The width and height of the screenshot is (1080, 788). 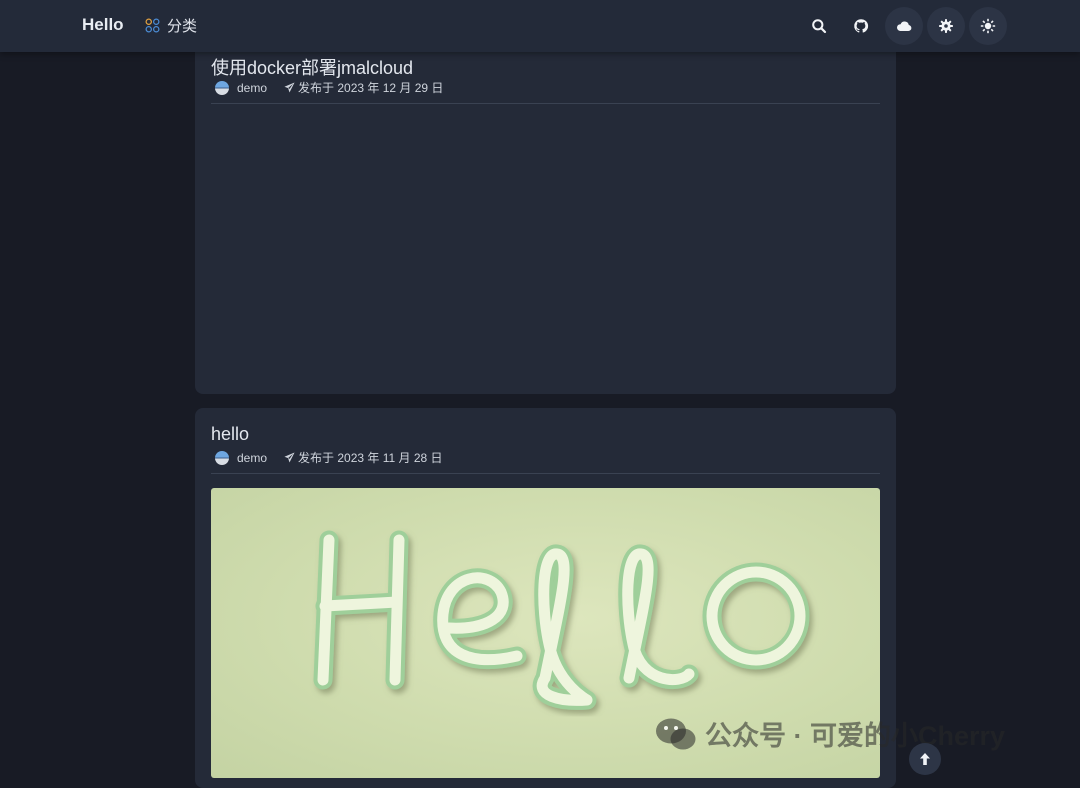 What do you see at coordinates (676, 733) in the screenshot?
I see `wechat-icon` at bounding box center [676, 733].